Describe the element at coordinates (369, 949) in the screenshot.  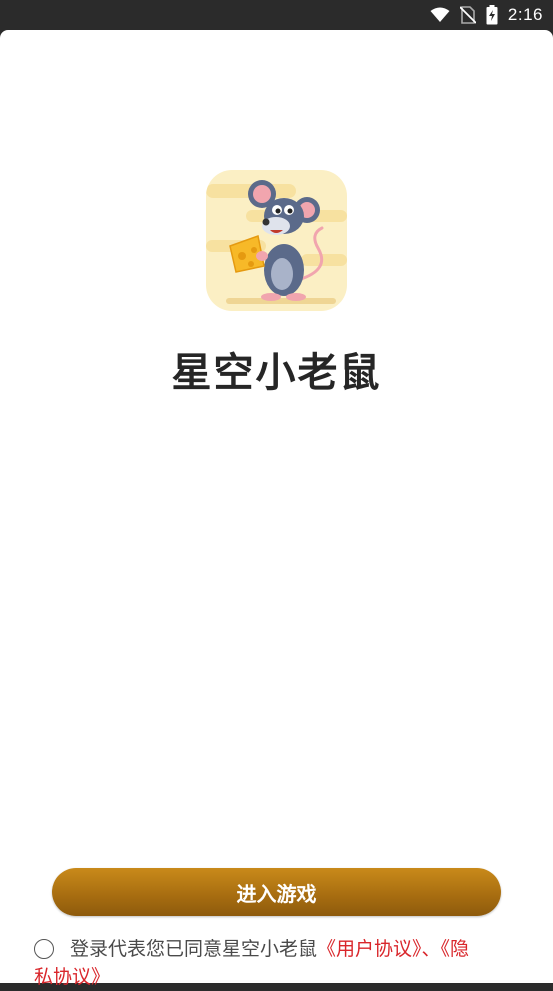
I see `user-agreement-link: 《用户协议》` at that location.